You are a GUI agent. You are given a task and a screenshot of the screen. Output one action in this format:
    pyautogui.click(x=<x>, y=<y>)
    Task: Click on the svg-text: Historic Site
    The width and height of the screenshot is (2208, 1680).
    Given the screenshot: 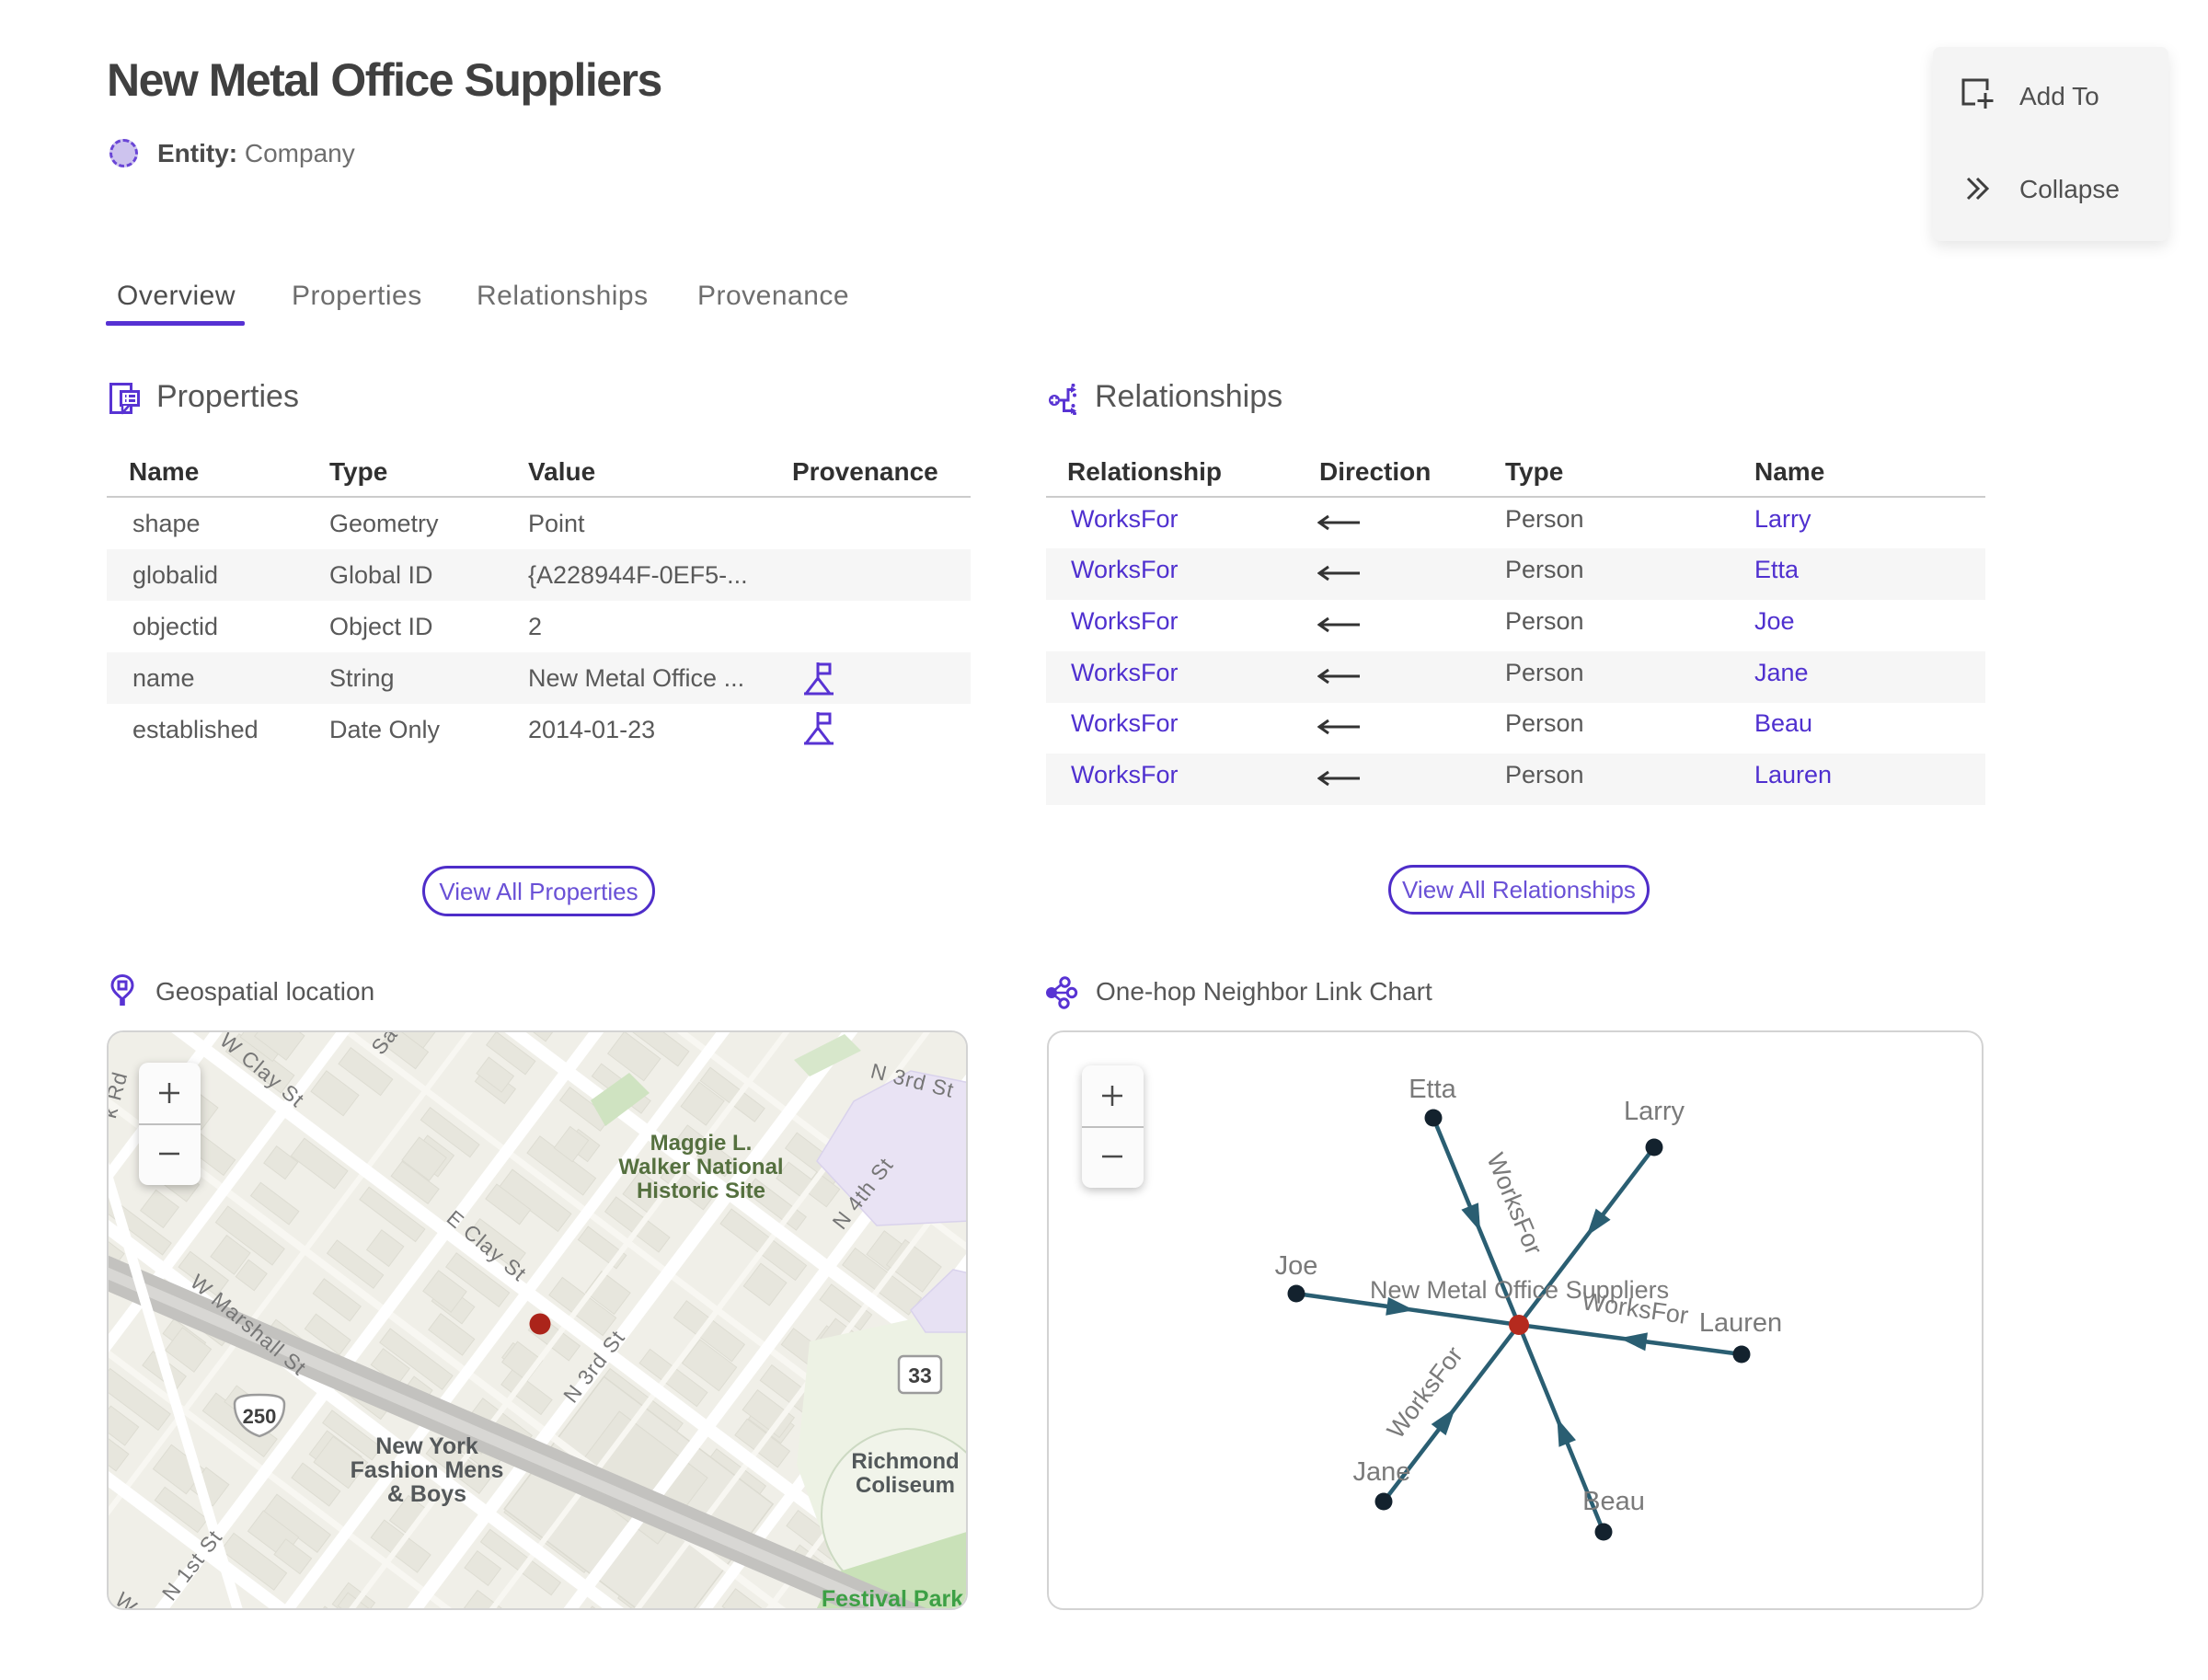 What is the action you would take?
    pyautogui.click(x=701, y=1191)
    